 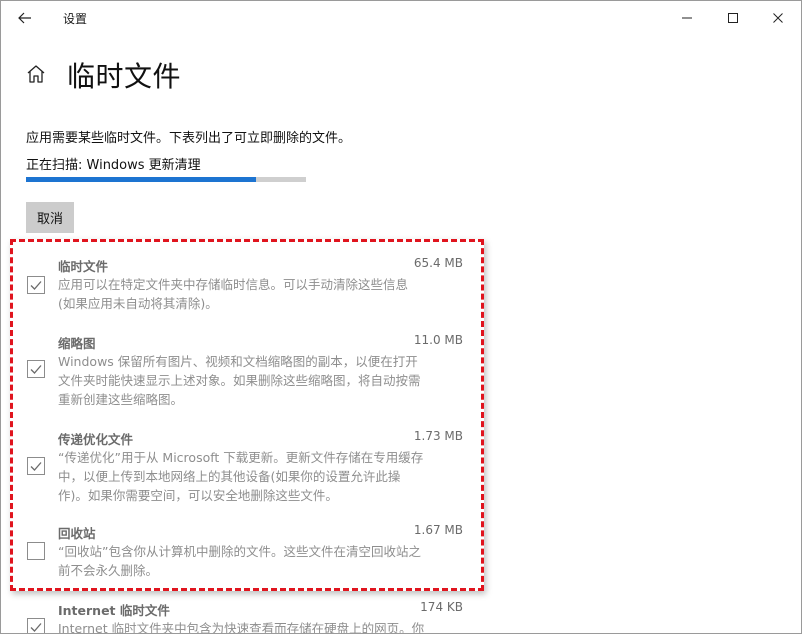 What do you see at coordinates (239, 380) in the screenshot?
I see `item-description-line: 文件夹时能快速显示上述对象。如果删除这些缩略图，将自动按需` at bounding box center [239, 380].